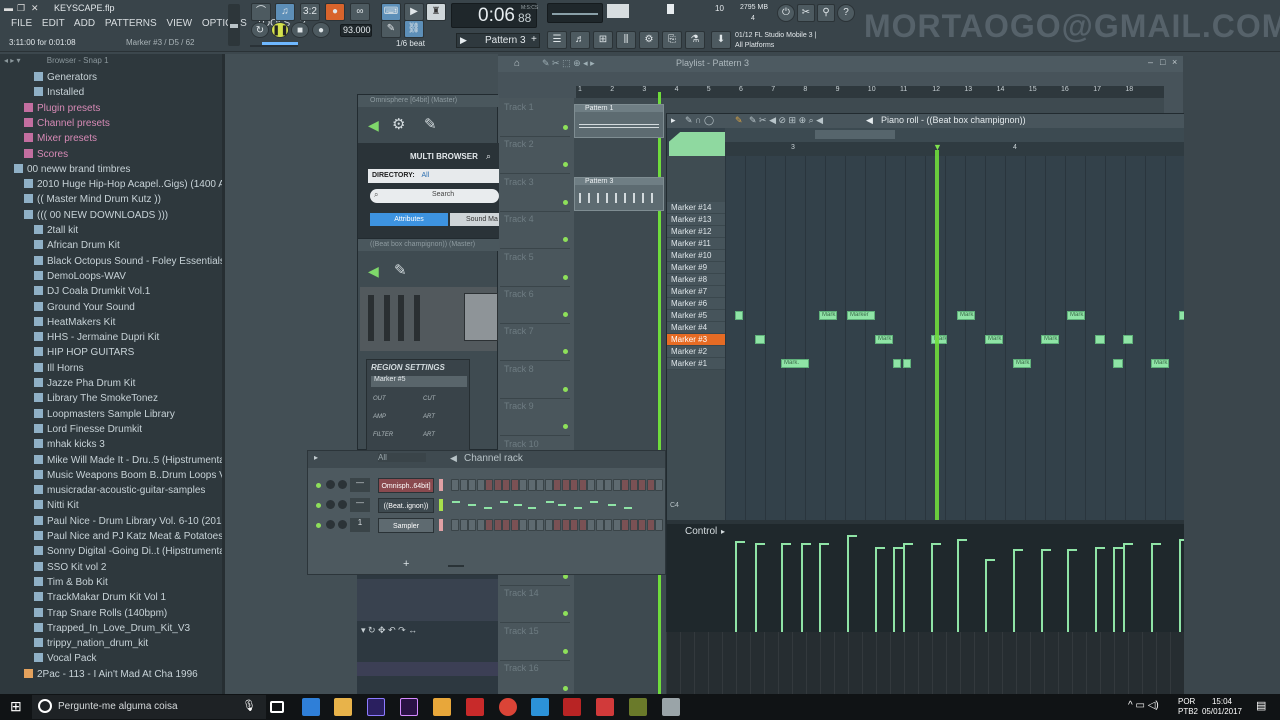 Image resolution: width=1280 pixels, height=720 pixels. What do you see at coordinates (1174, 62) in the screenshot?
I see `playlist-close-icon: ×` at bounding box center [1174, 62].